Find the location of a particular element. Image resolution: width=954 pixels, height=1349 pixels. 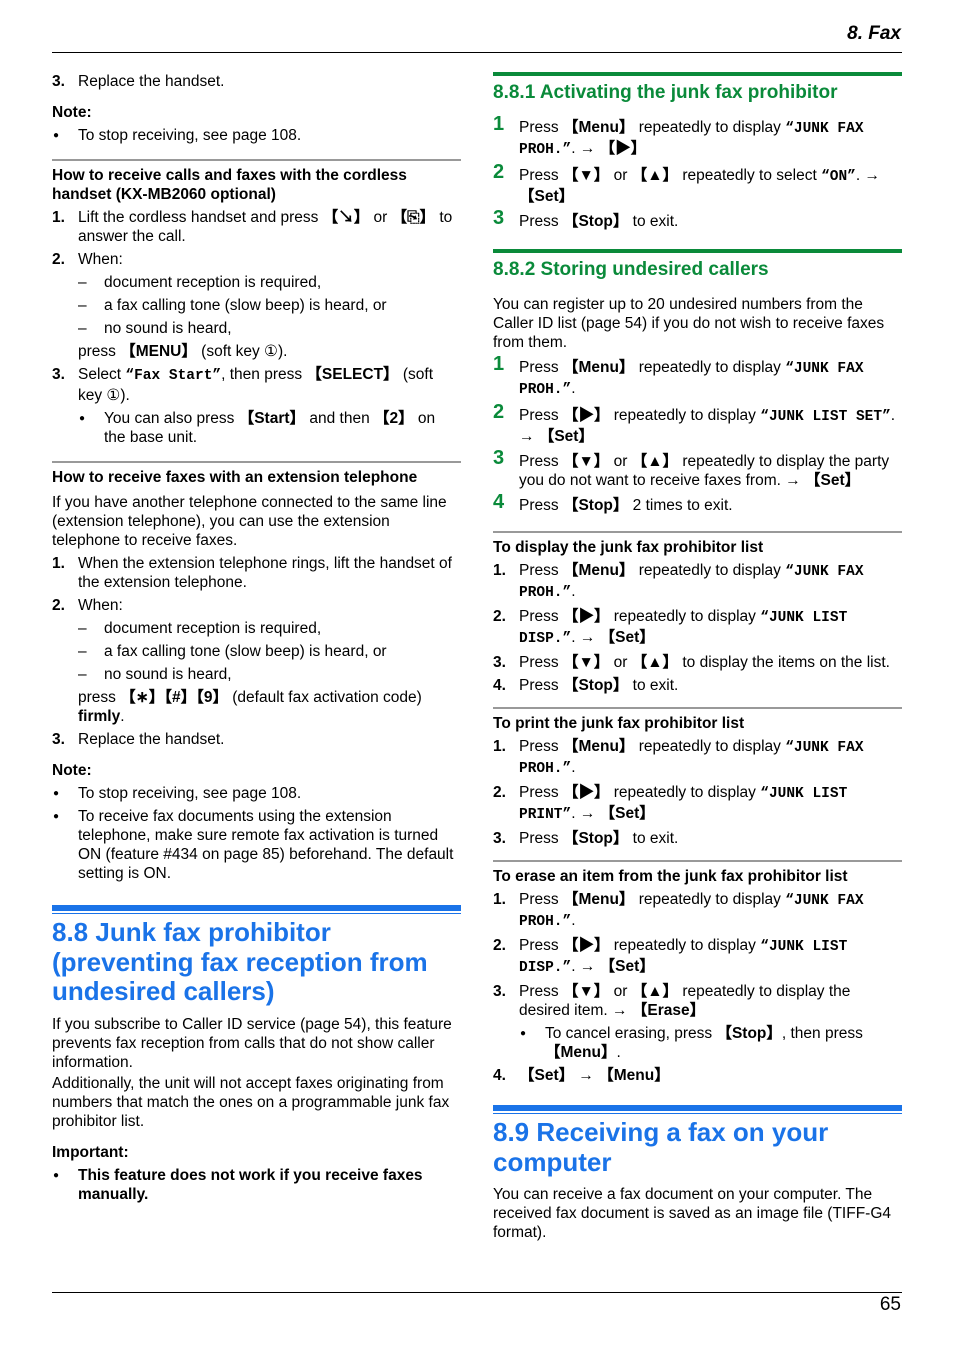

section-title: 8.9 Receiving a fax on your computer is located at coordinates (661, 1147).